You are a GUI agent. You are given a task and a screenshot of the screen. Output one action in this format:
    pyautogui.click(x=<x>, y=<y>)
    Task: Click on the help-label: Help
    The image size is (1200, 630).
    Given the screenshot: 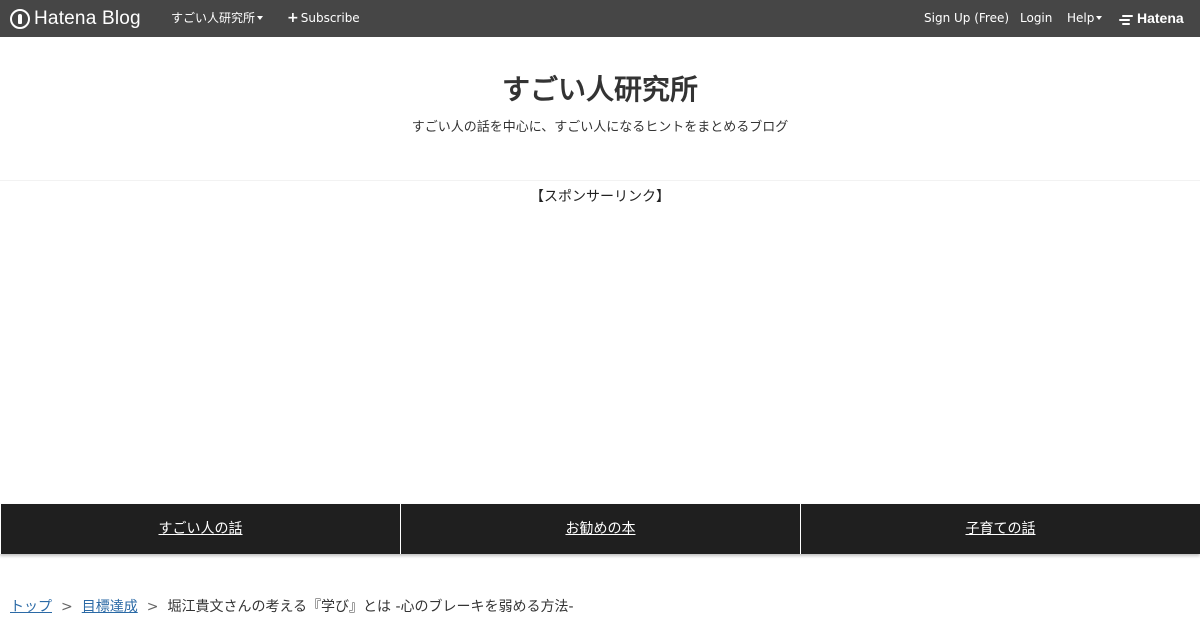 What is the action you would take?
    pyautogui.click(x=1081, y=18)
    